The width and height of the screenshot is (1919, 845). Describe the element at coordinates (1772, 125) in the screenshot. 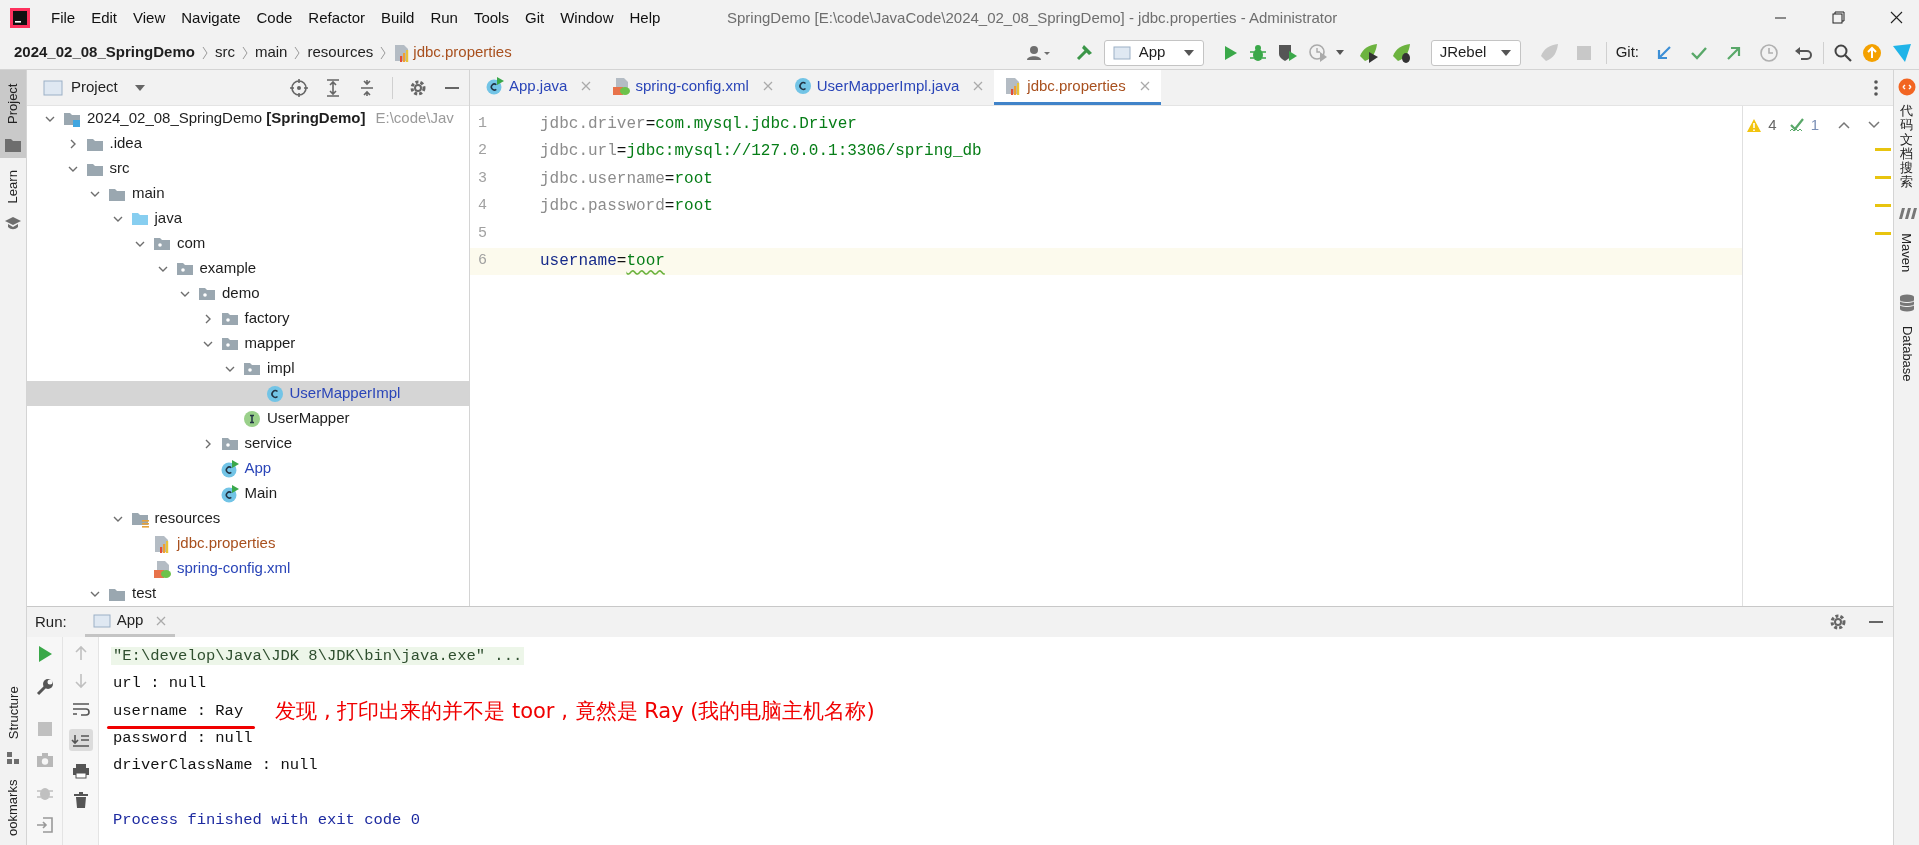

I see `warning-count: 4` at that location.